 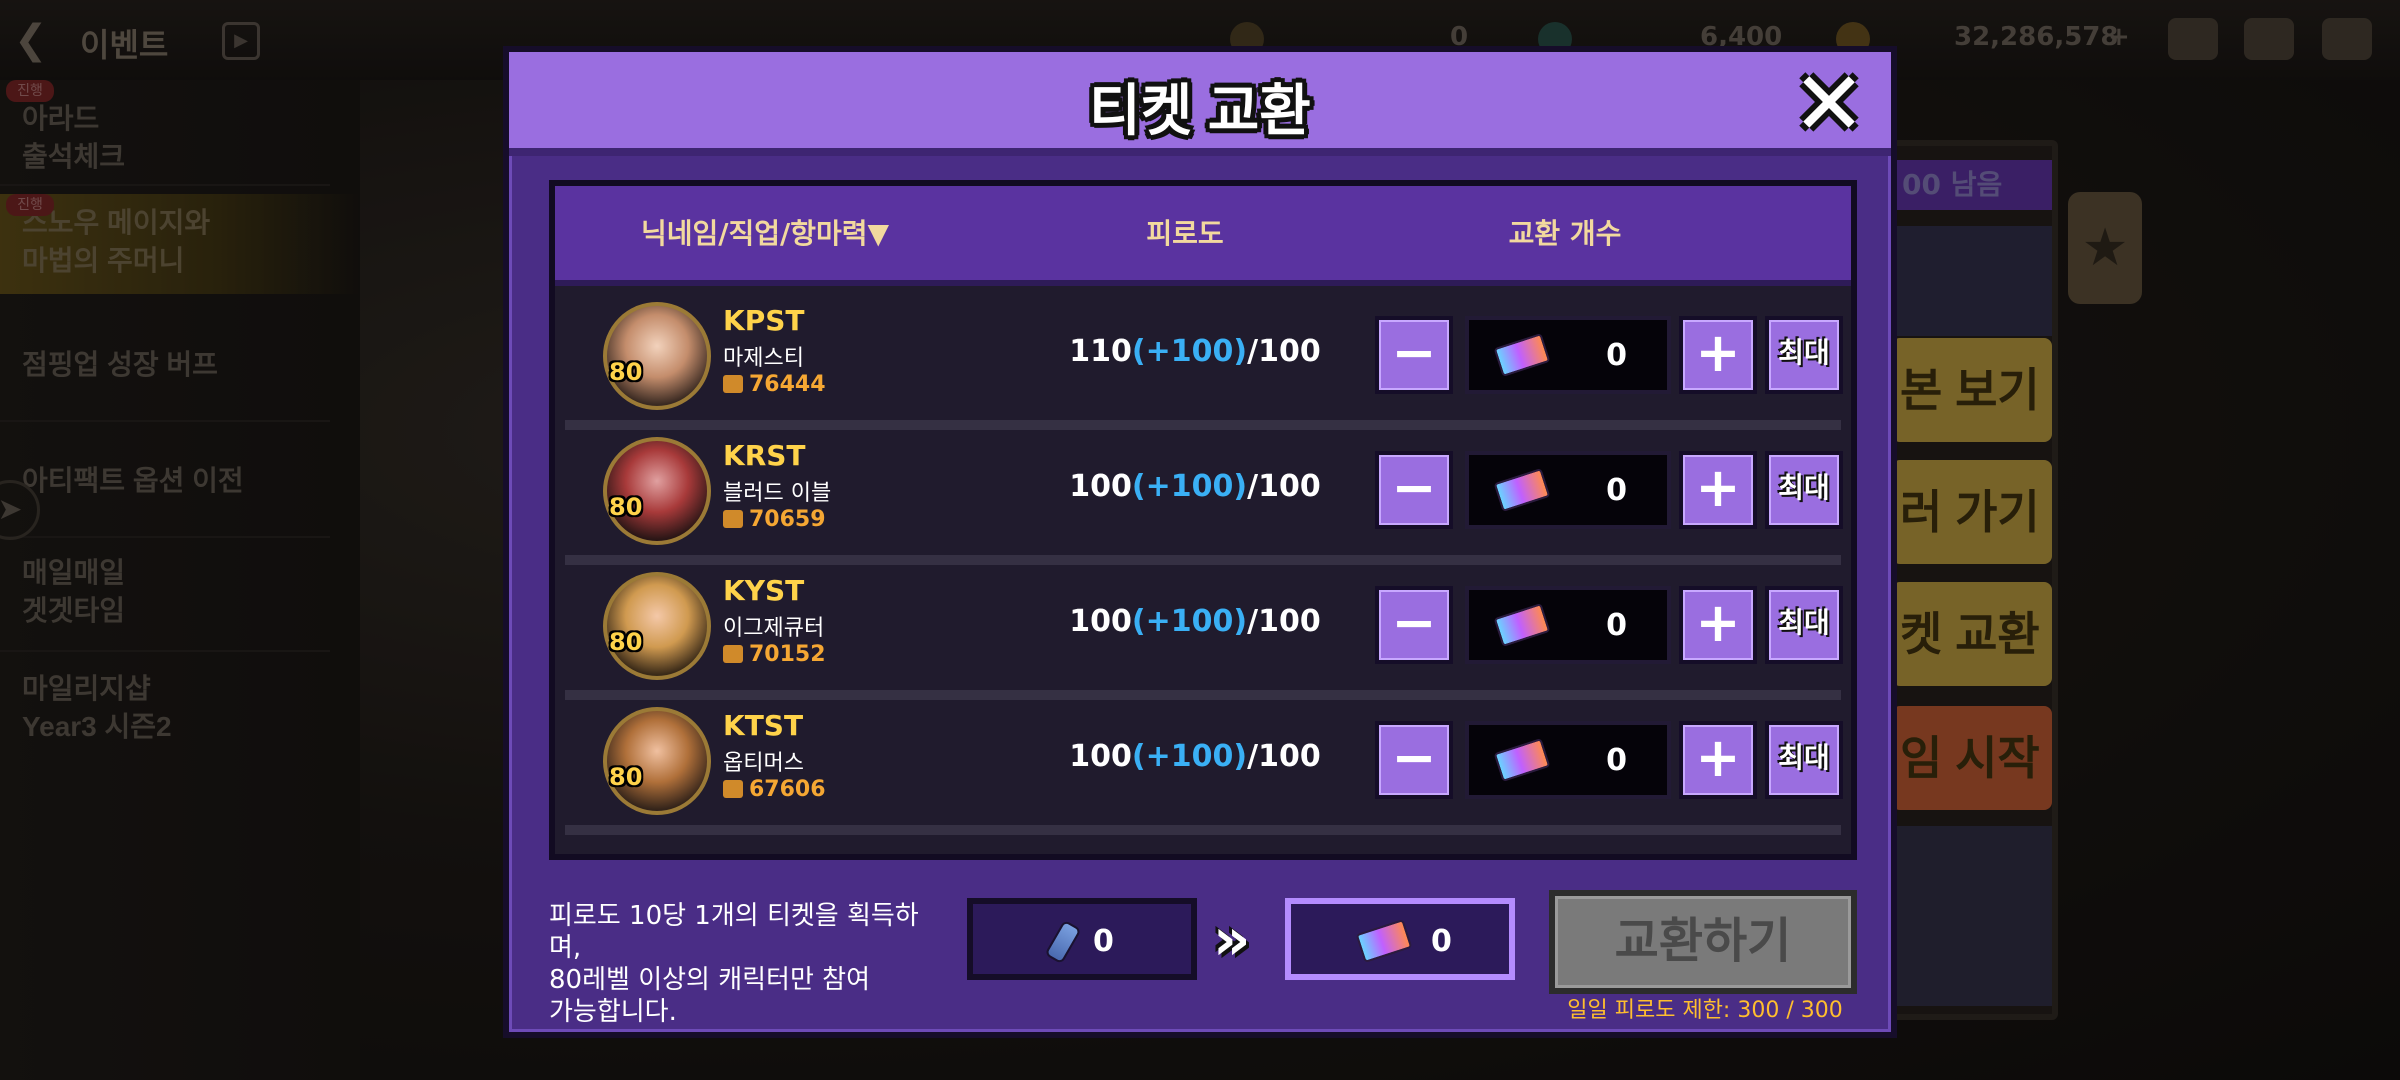 I want to click on fatigue-value: 110(+100)/100, so click(x=1195, y=351).